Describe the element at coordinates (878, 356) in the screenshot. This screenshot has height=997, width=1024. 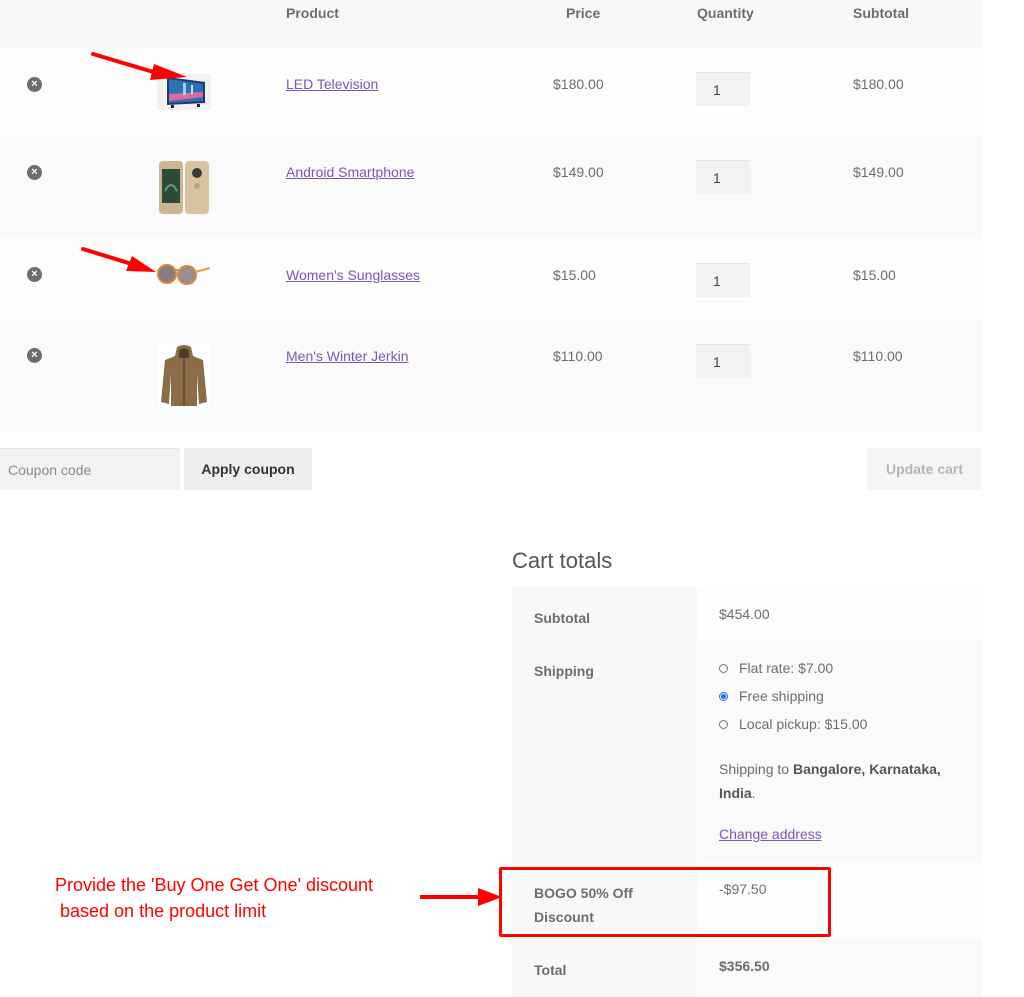
I see `product-subtotal: $110.00` at that location.